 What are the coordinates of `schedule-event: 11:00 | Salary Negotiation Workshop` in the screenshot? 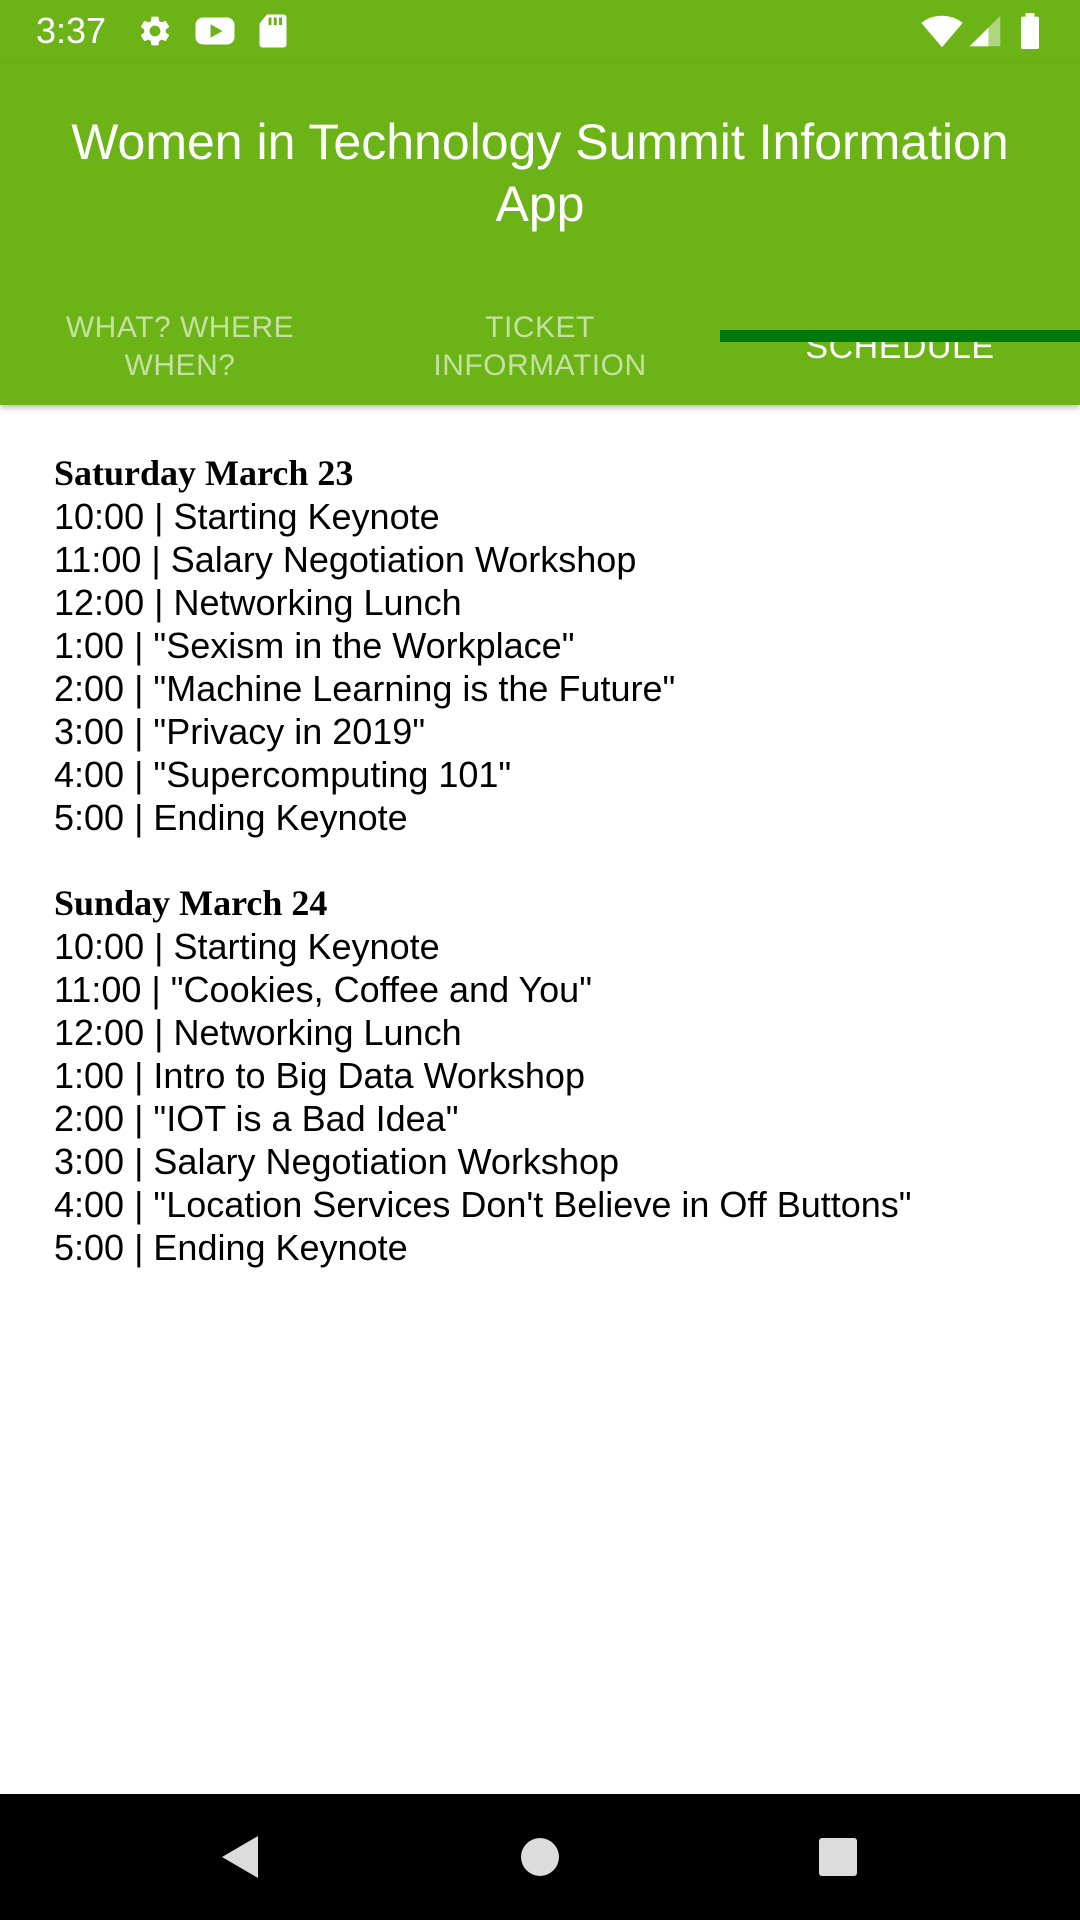 It's located at (345, 559).